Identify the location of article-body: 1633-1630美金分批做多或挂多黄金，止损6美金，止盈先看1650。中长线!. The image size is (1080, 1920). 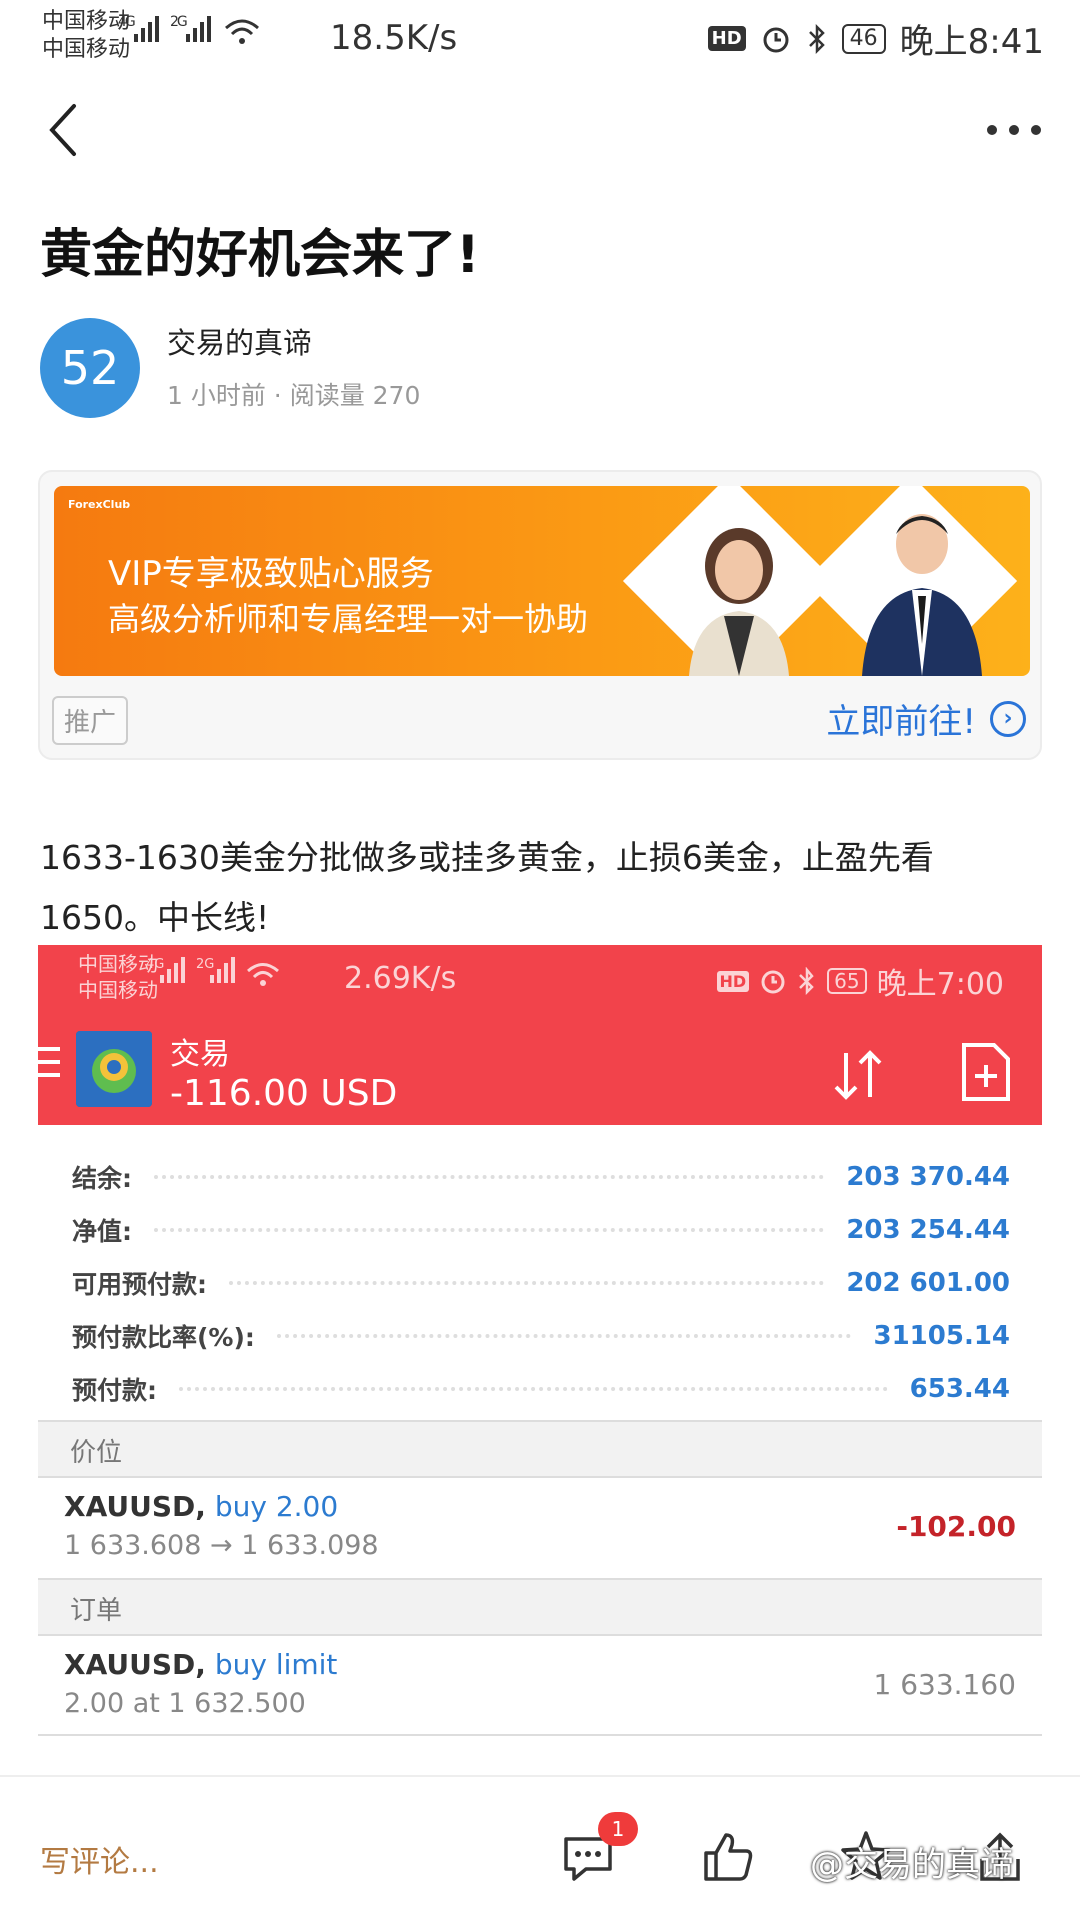
(487, 887).